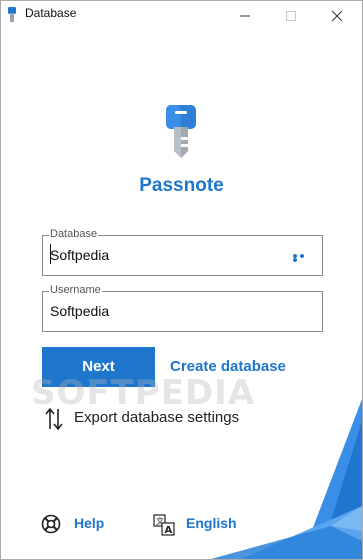 This screenshot has width=363, height=560. Describe the element at coordinates (286, 479) in the screenshot. I see `decorative-corner-shapes` at that location.